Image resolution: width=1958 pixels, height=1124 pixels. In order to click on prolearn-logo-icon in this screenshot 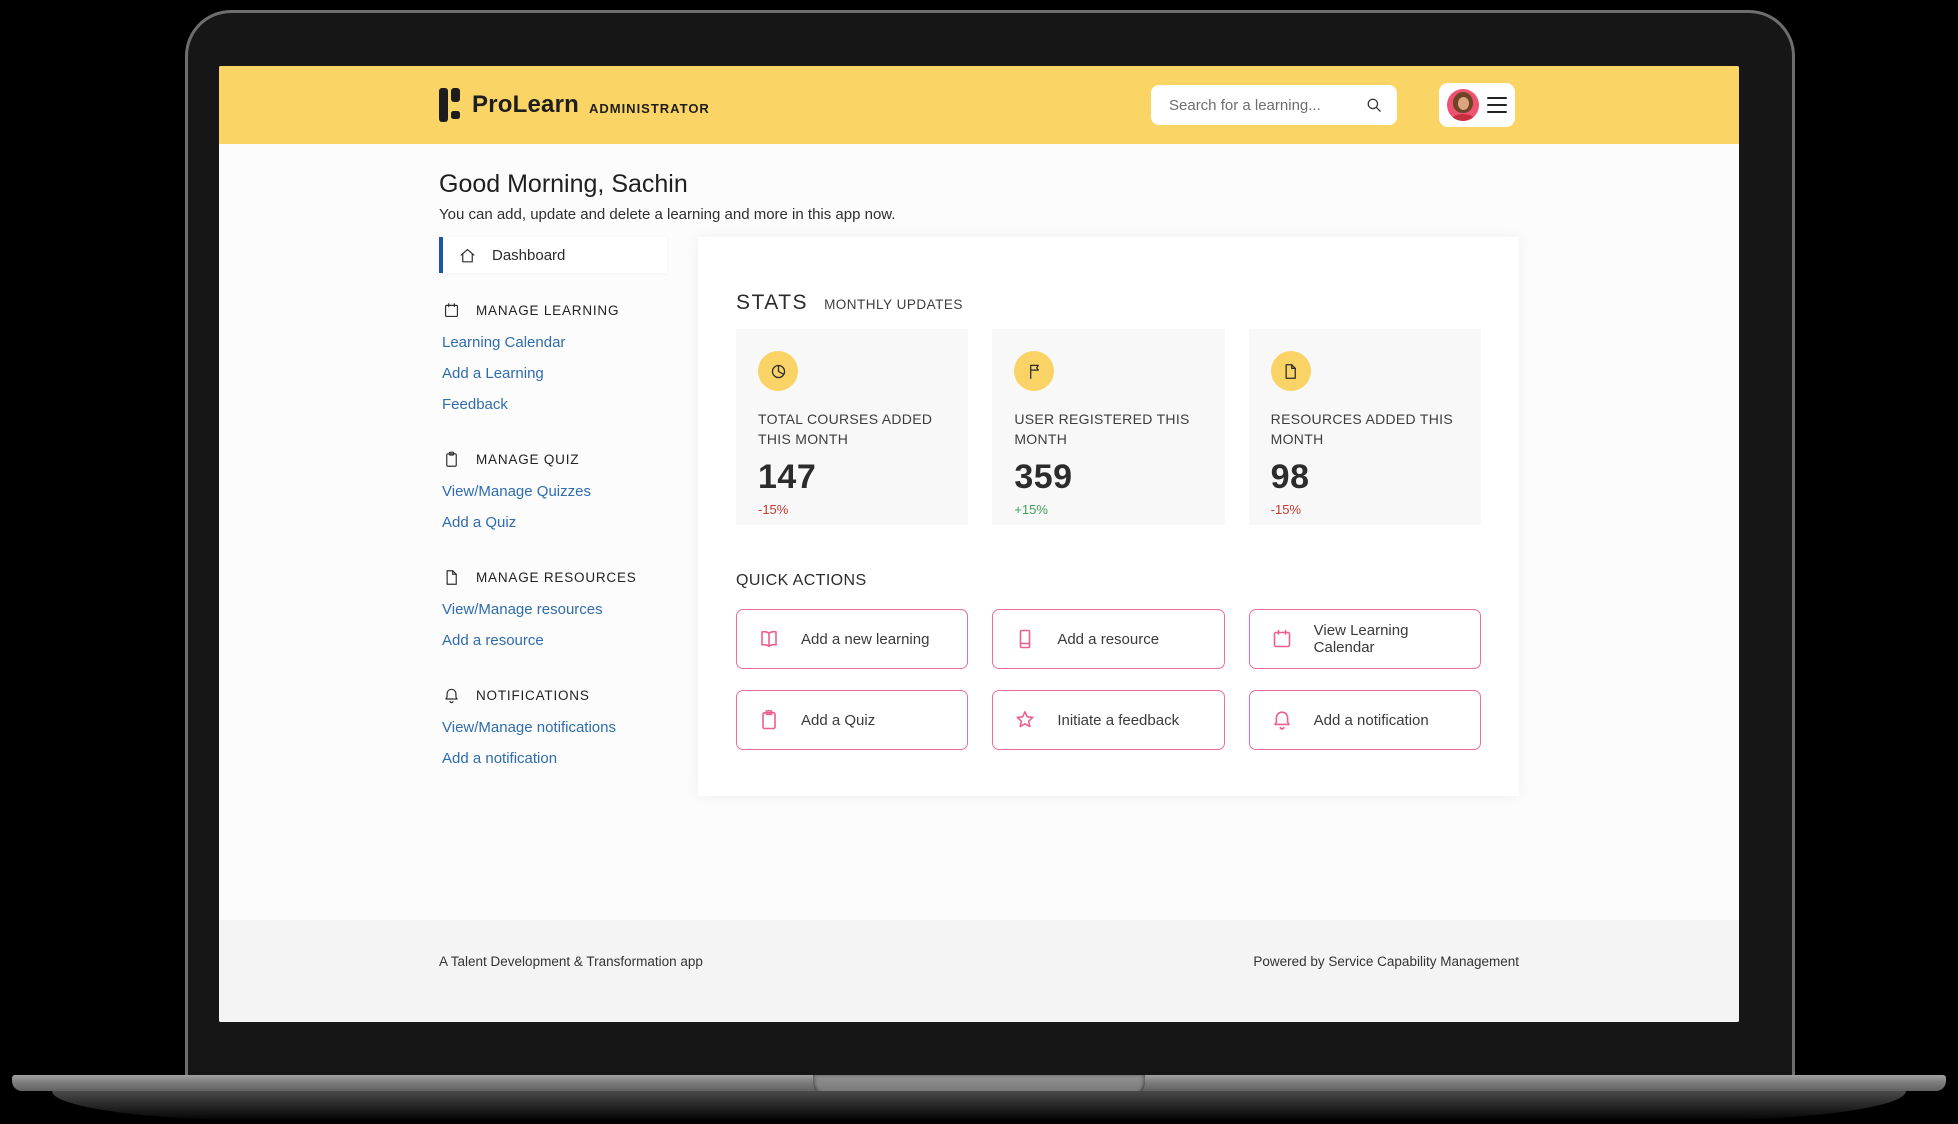, I will do `click(449, 105)`.